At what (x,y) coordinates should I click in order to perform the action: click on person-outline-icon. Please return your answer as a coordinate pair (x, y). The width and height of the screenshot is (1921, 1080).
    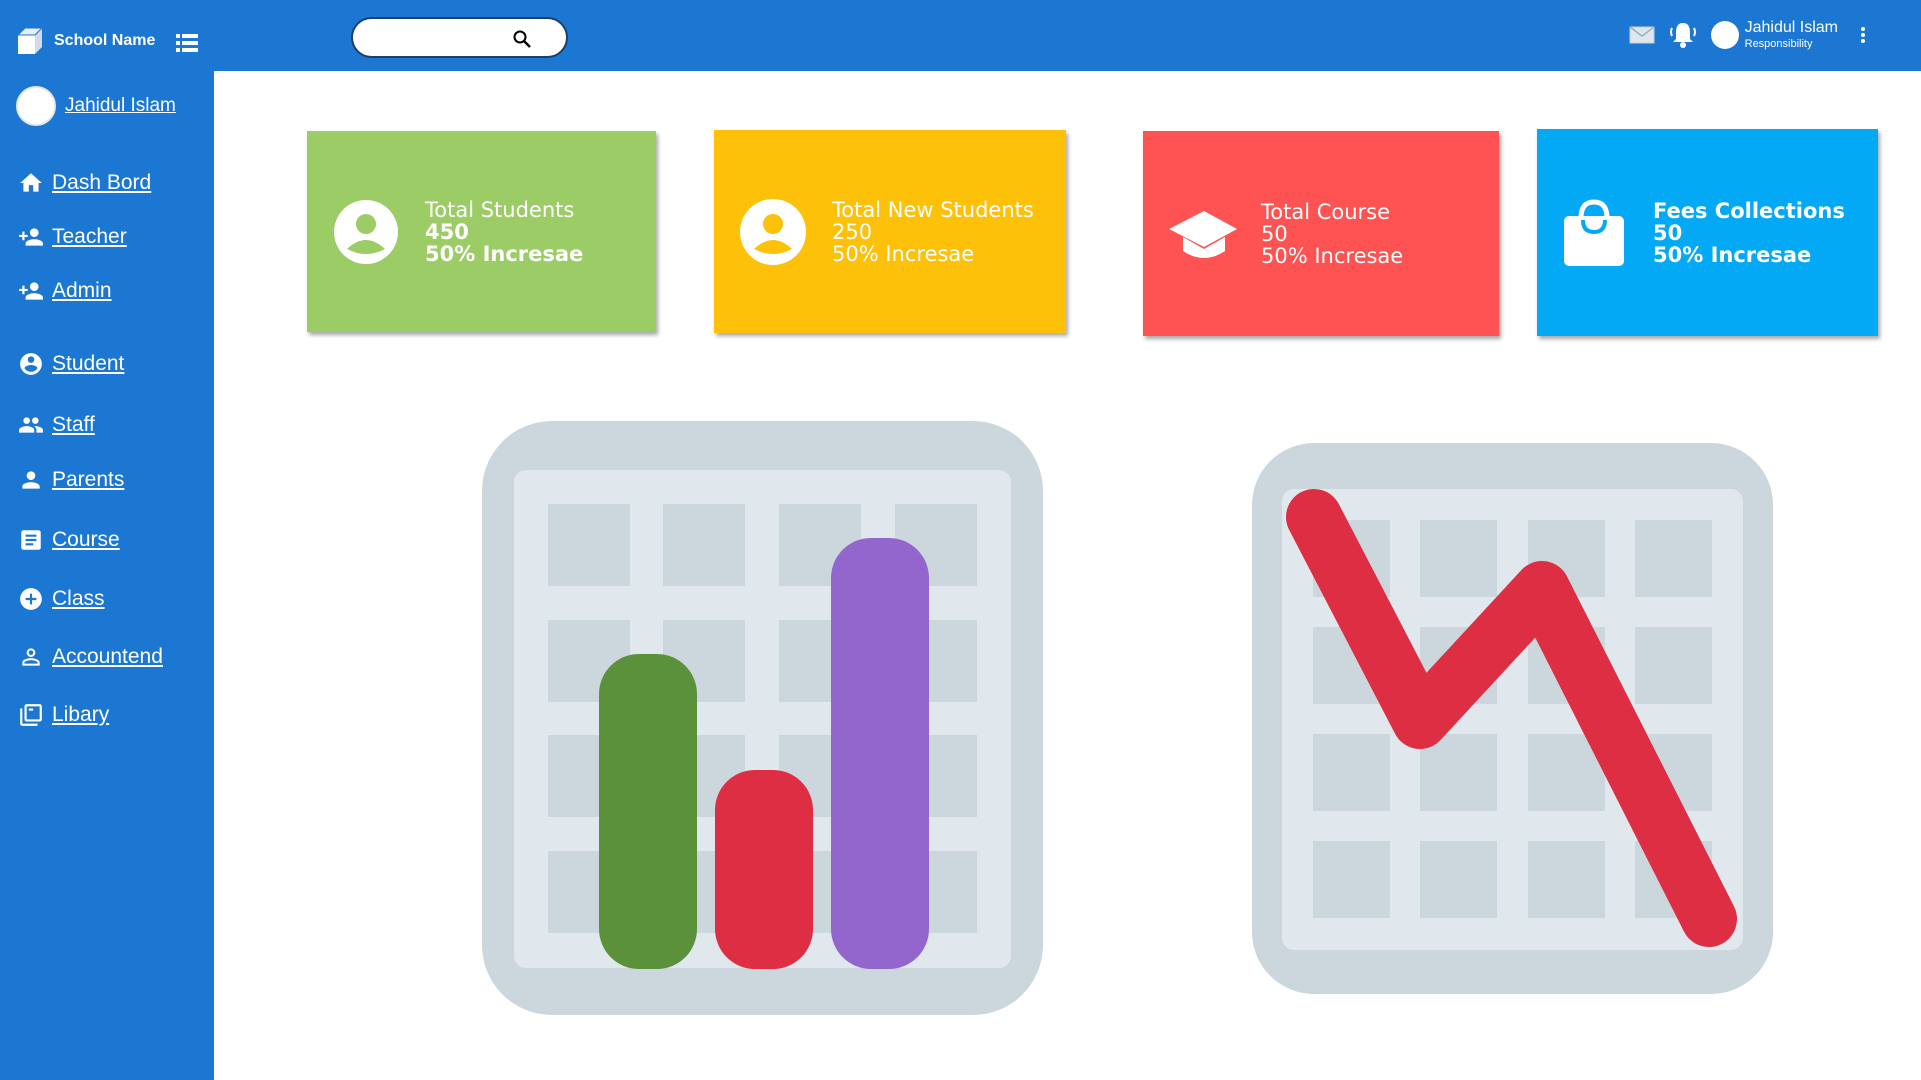
    Looking at the image, I should click on (31, 657).